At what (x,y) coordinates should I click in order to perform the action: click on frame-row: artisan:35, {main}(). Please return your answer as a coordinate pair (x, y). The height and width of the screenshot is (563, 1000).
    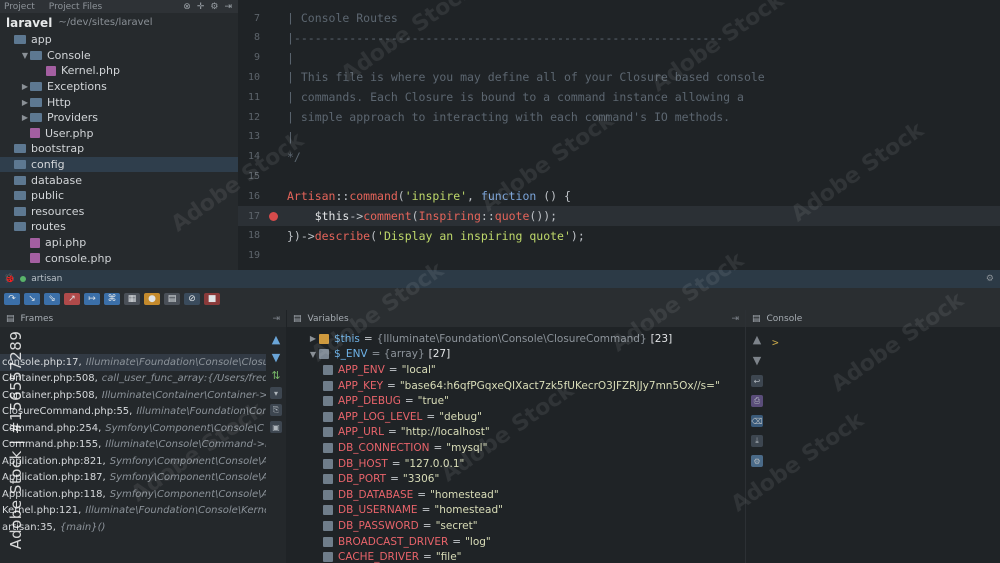
    Looking at the image, I should click on (133, 527).